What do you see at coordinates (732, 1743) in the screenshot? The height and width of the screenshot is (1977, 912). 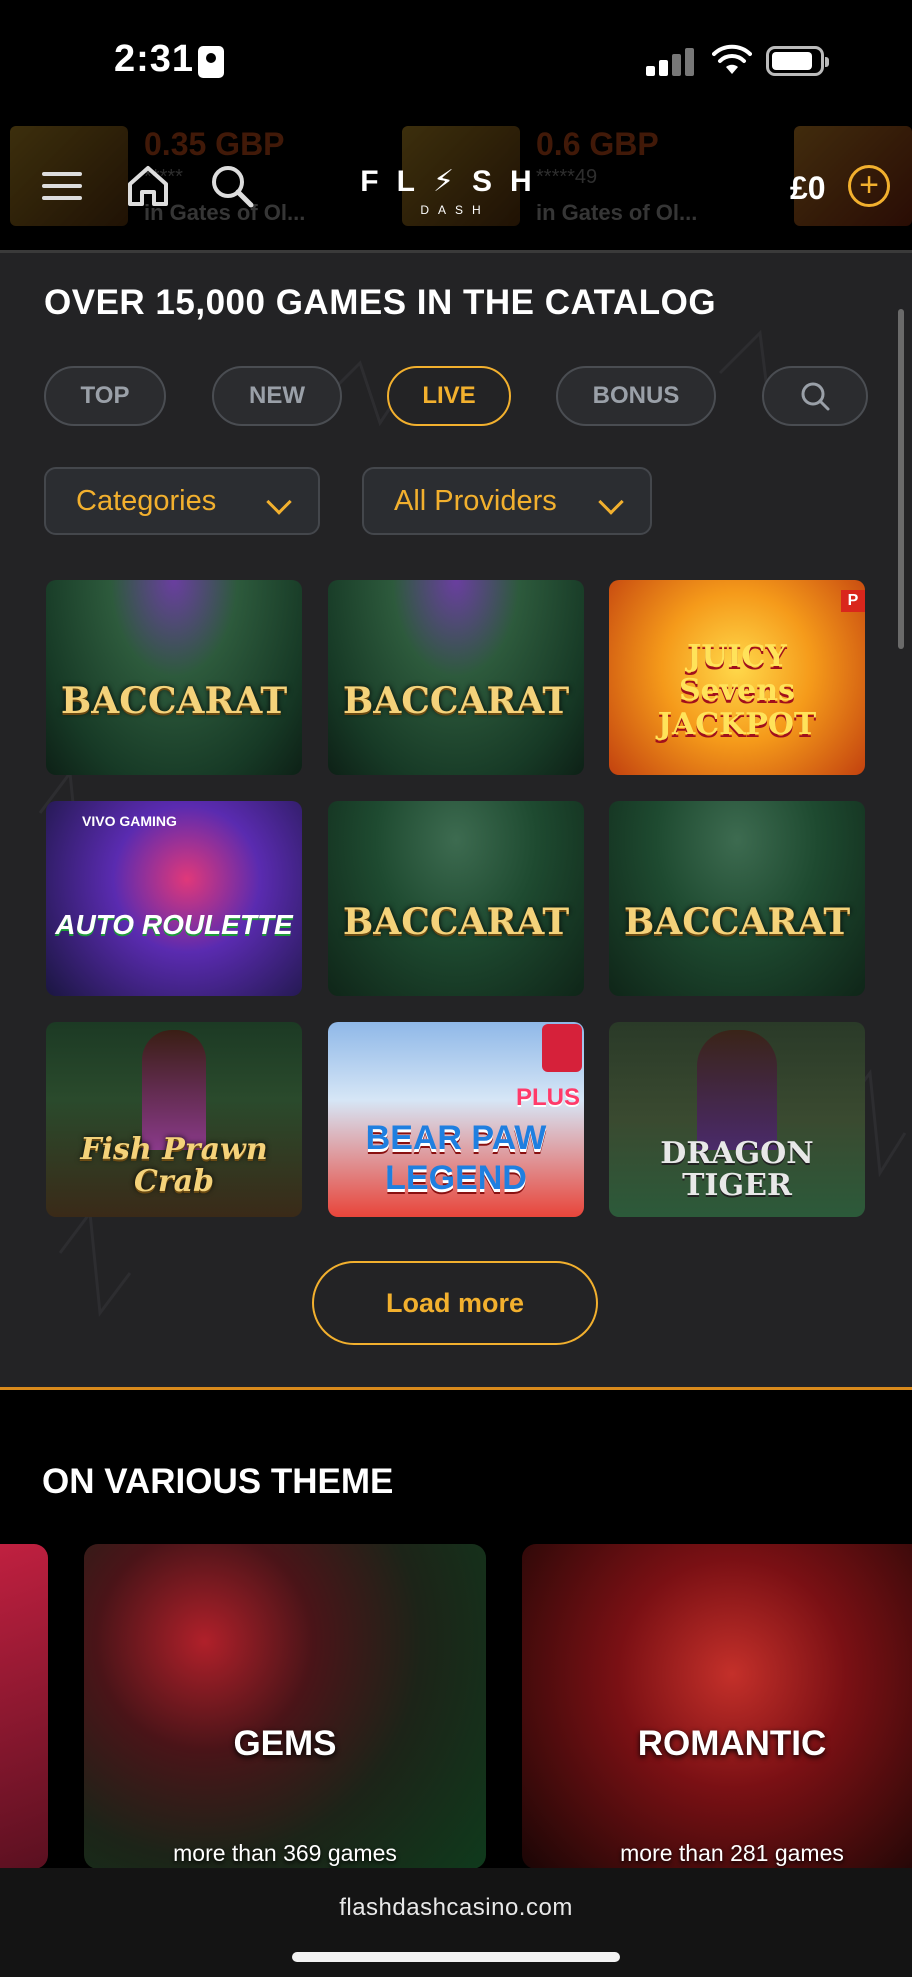 I see `theme-name: ROMANTIC` at bounding box center [732, 1743].